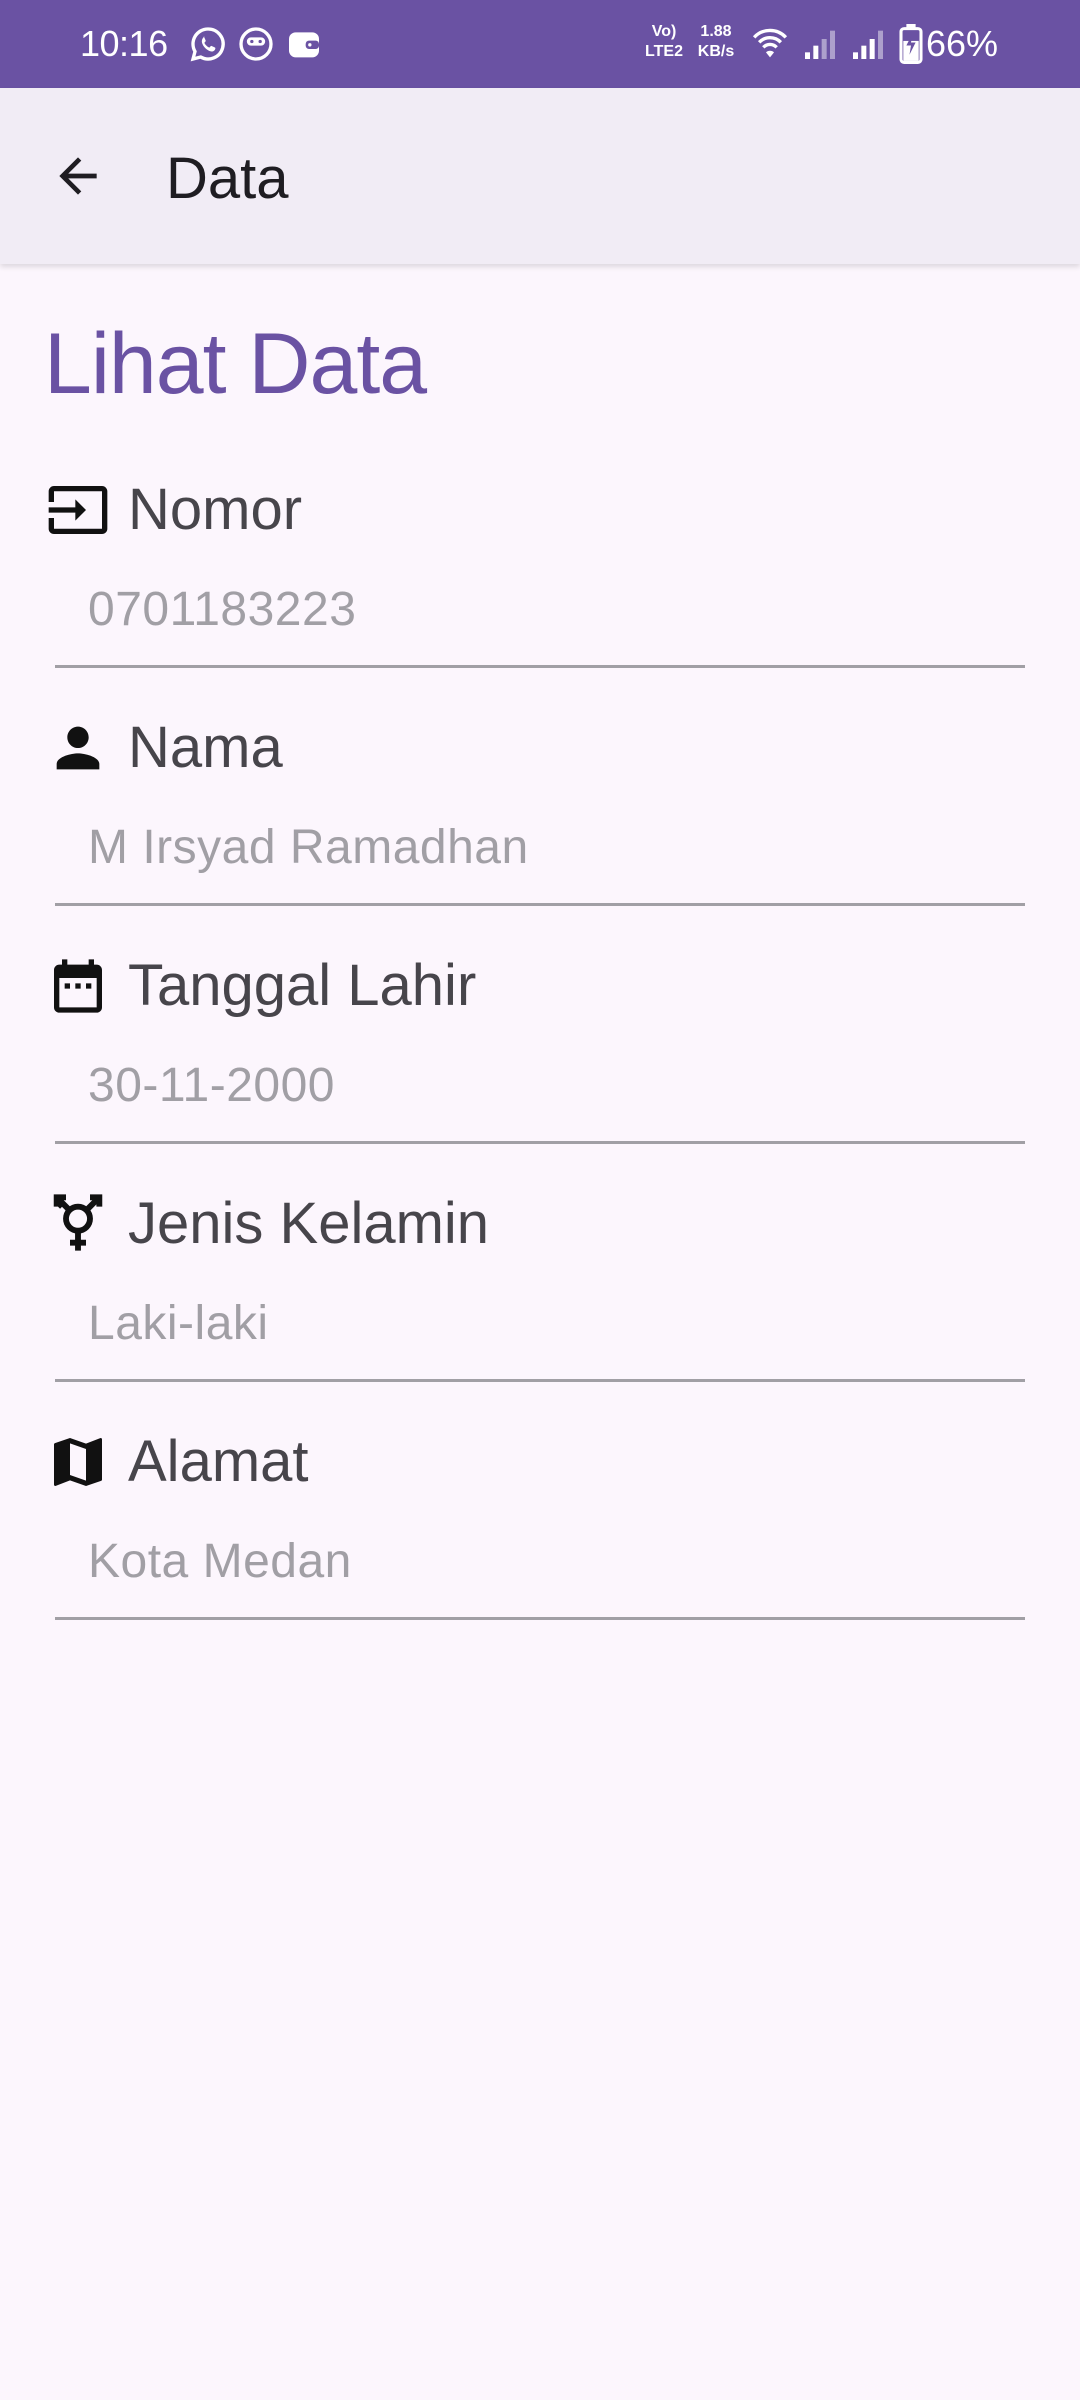 This screenshot has height=2400, width=1080. What do you see at coordinates (215, 509) in the screenshot?
I see `field-label: Nomor` at bounding box center [215, 509].